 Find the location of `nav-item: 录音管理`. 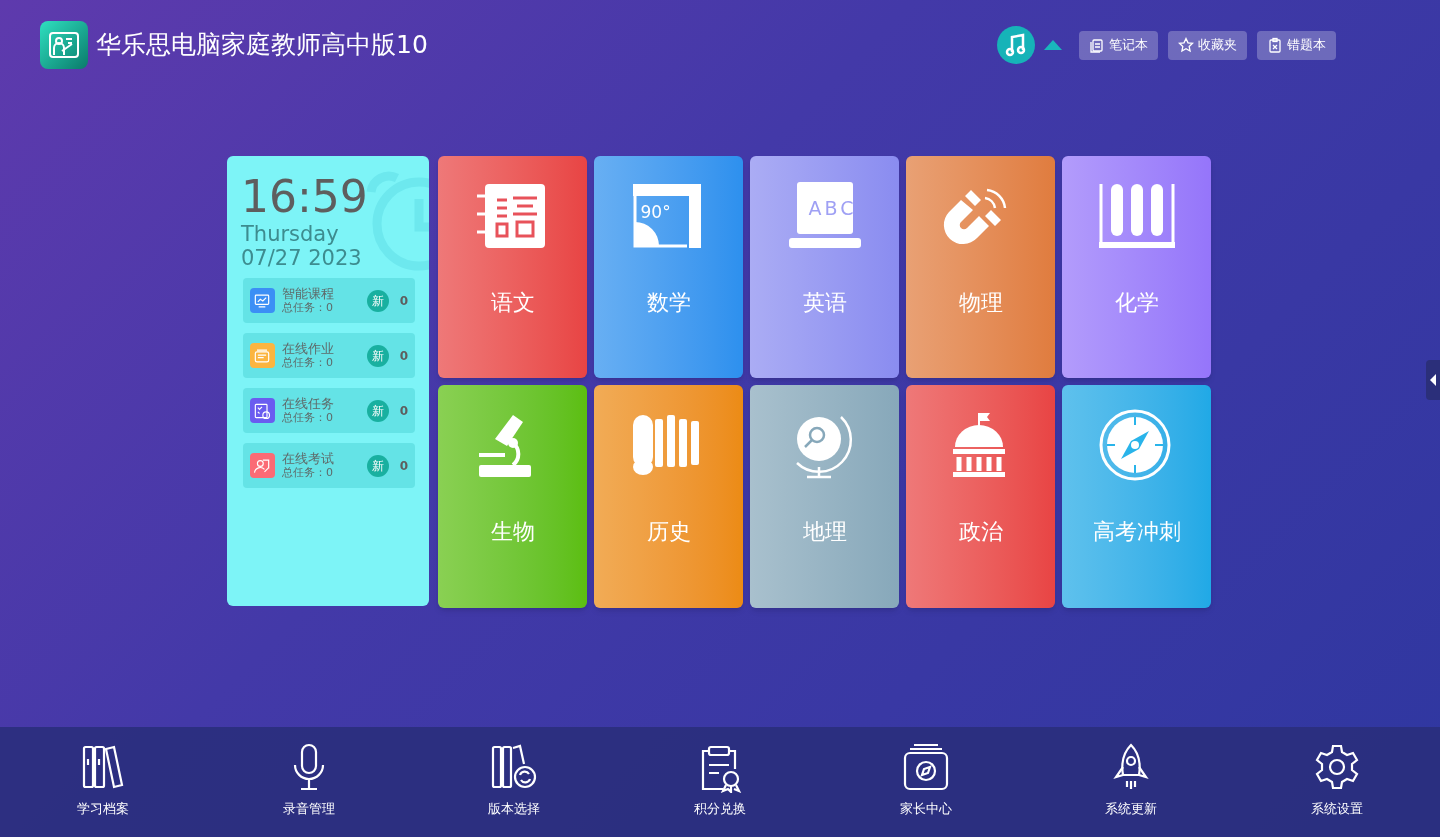

nav-item: 录音管理 is located at coordinates (308, 790).